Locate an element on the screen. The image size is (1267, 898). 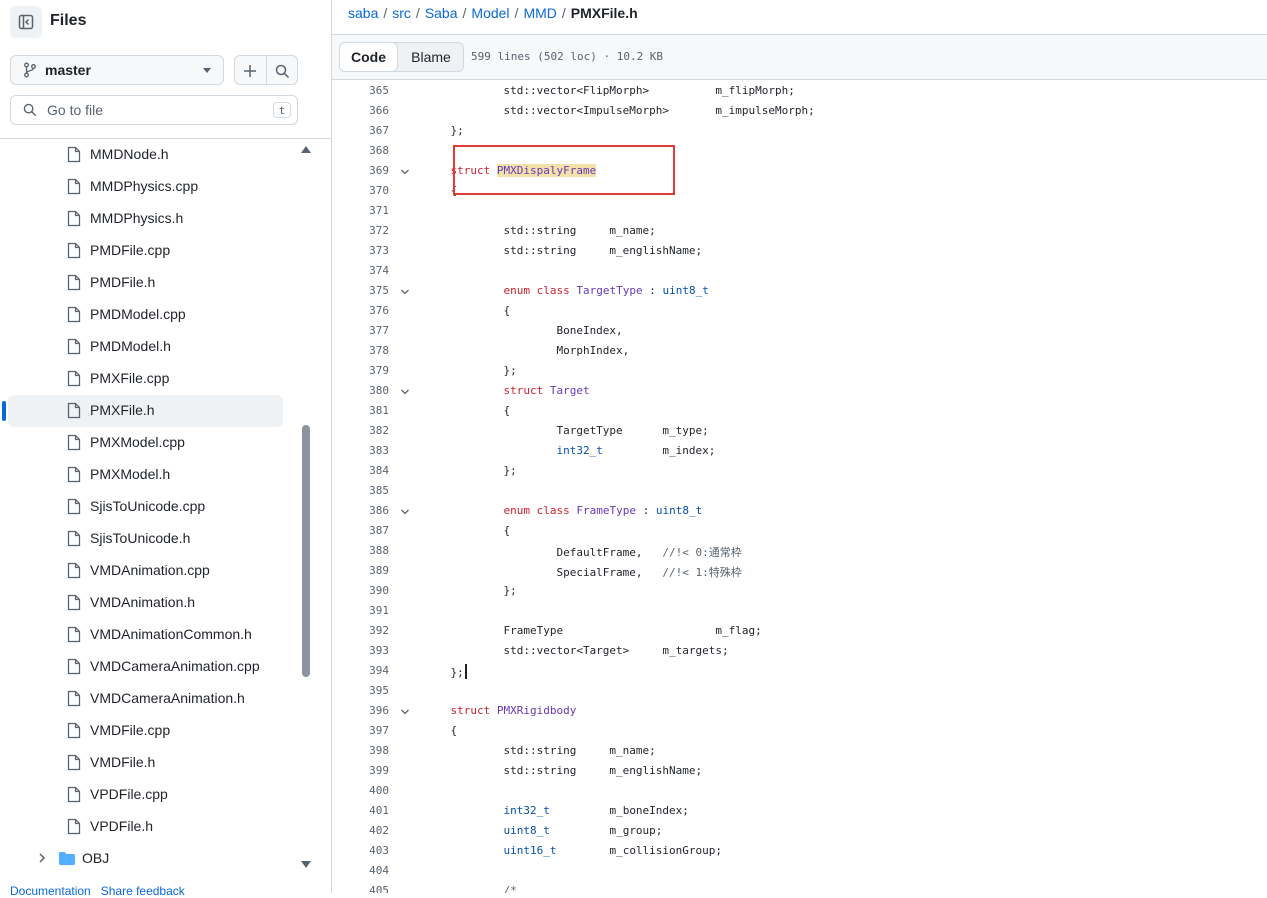
scroll-up-arrow is located at coordinates (306, 149).